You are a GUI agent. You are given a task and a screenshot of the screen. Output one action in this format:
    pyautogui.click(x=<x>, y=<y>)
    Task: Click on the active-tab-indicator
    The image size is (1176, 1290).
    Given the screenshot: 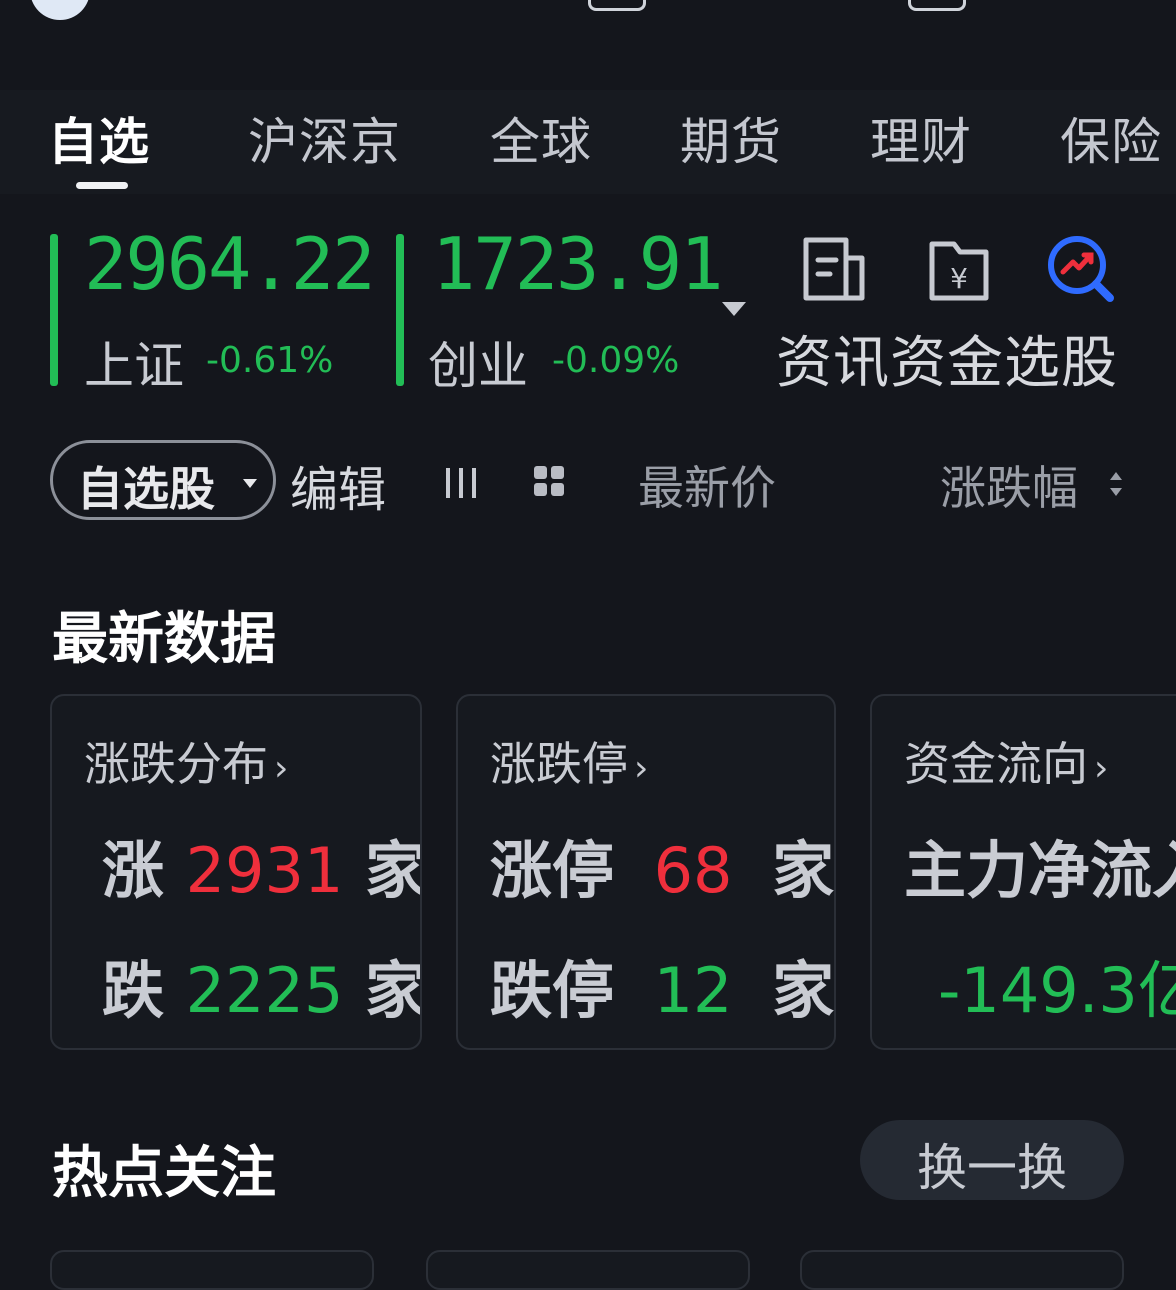 What is the action you would take?
    pyautogui.click(x=102, y=185)
    